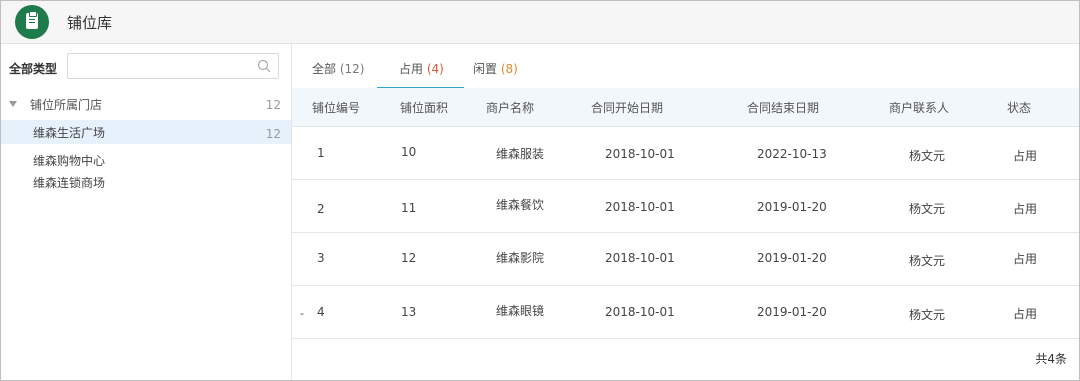 The height and width of the screenshot is (381, 1080). I want to click on tree-item-store-3: 维森连锁商场, so click(146, 182).